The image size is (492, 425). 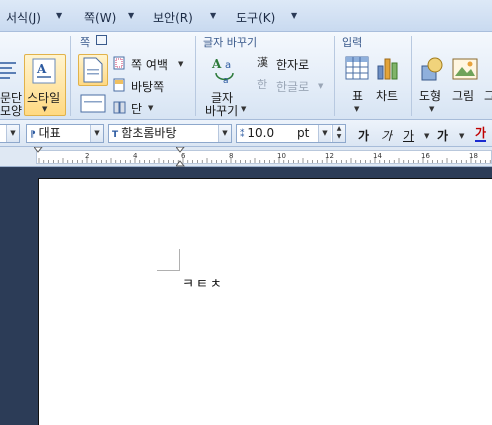 What do you see at coordinates (87, 156) in the screenshot?
I see `ruler-number: 2` at bounding box center [87, 156].